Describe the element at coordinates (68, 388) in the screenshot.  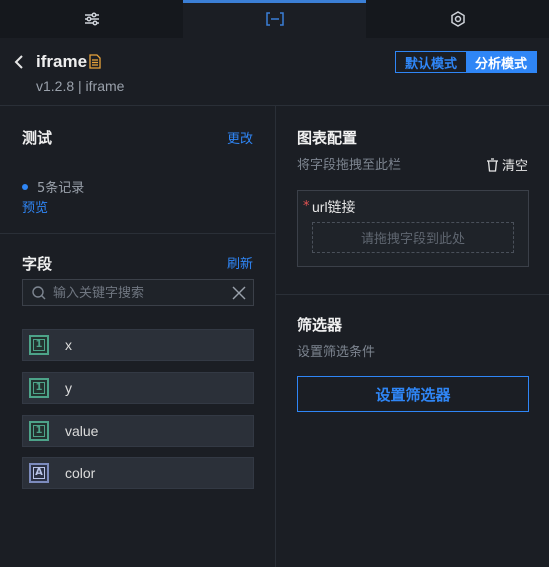
I see `field-name: y` at that location.